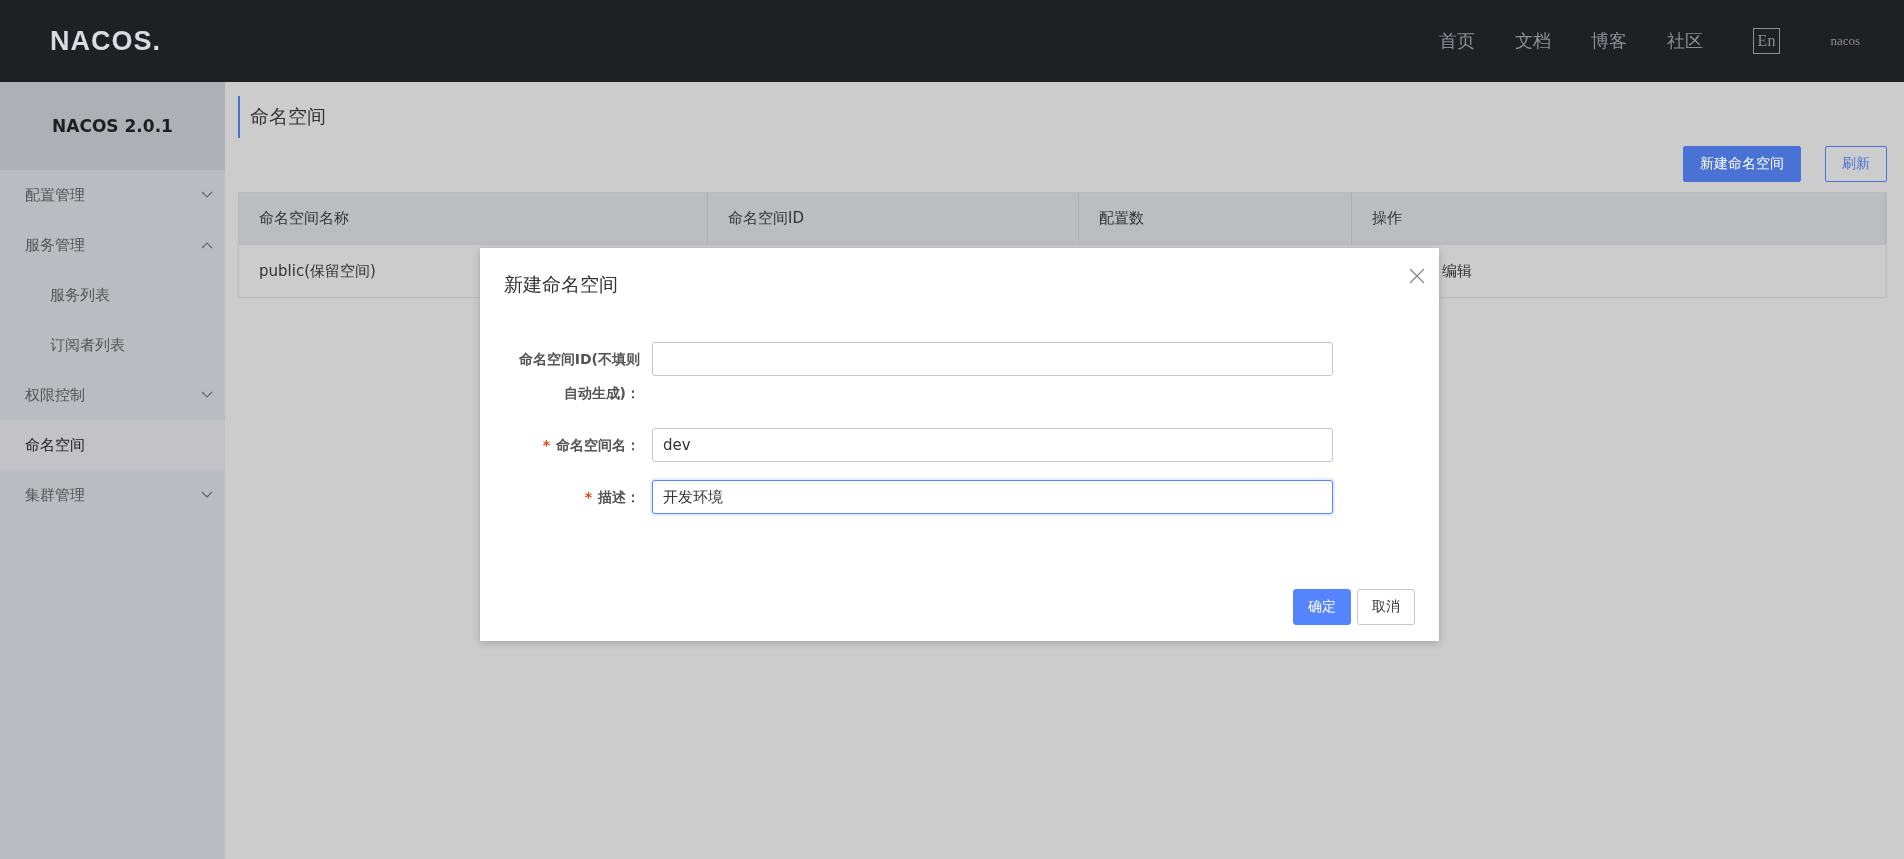 Image resolution: width=1904 pixels, height=859 pixels. I want to click on user-name: nacos, so click(1845, 41).